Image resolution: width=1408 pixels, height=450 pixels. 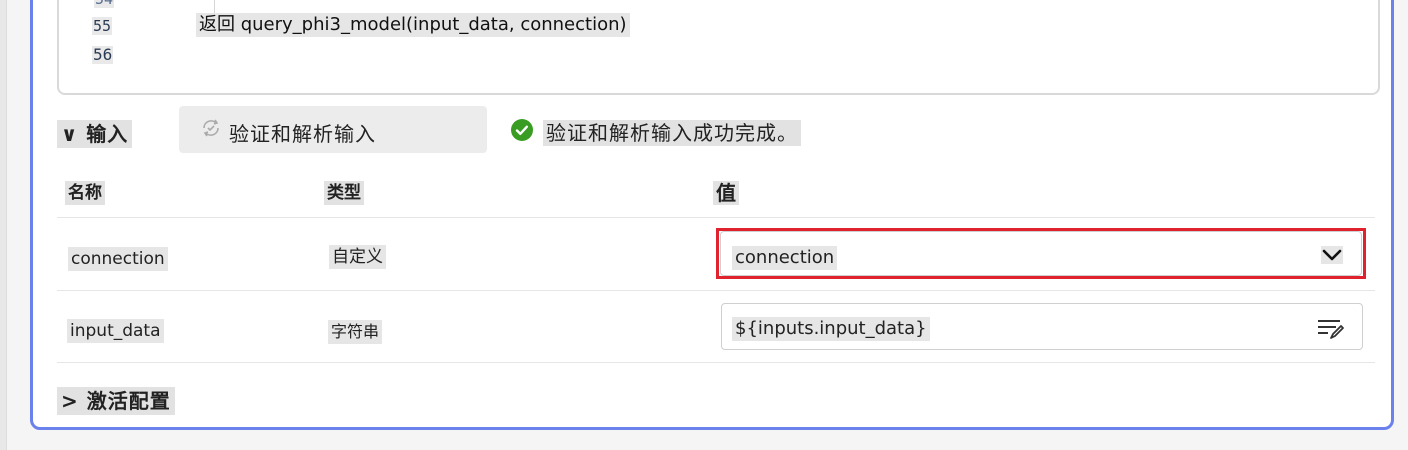 What do you see at coordinates (831, 329) in the screenshot?
I see `input-data-value: ${inputs.input_data}` at bounding box center [831, 329].